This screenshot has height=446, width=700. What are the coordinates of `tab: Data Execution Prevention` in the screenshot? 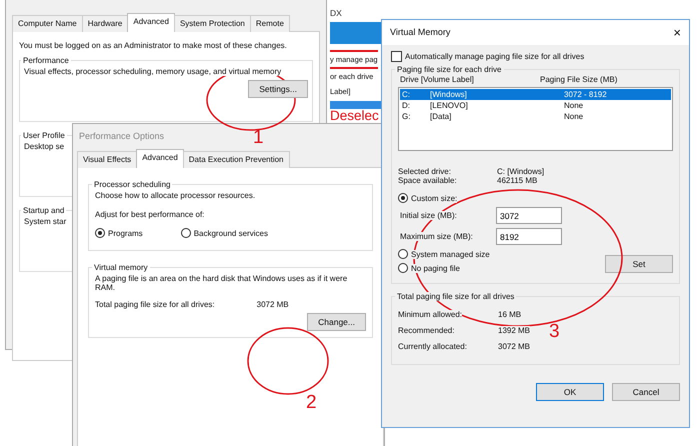 It's located at (236, 159).